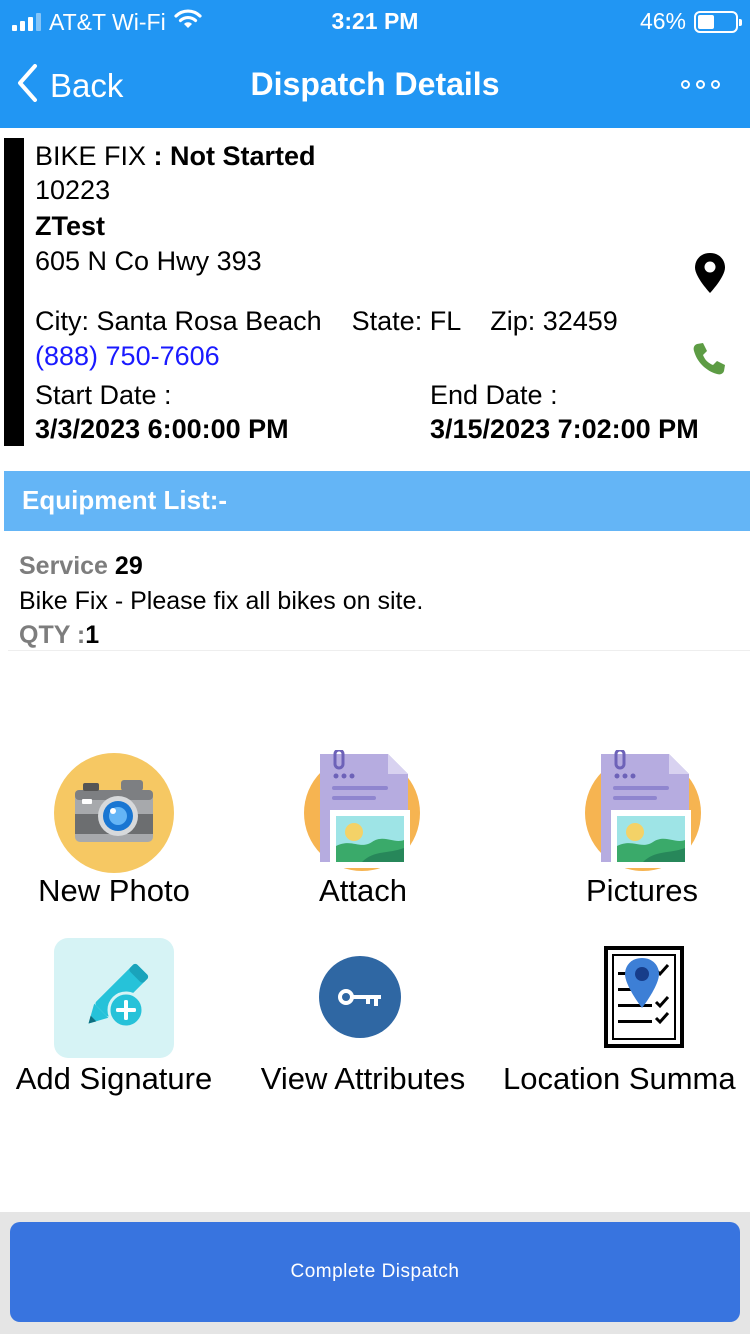 Image resolution: width=750 pixels, height=1334 pixels. Describe the element at coordinates (360, 999) in the screenshot. I see `key-icon` at that location.